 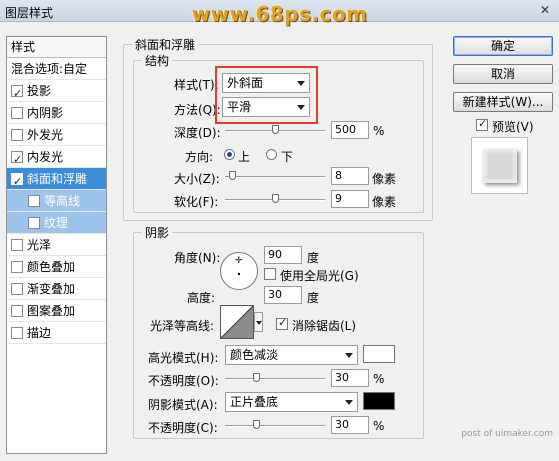 I want to click on depth-slider-thumb, so click(x=275, y=129).